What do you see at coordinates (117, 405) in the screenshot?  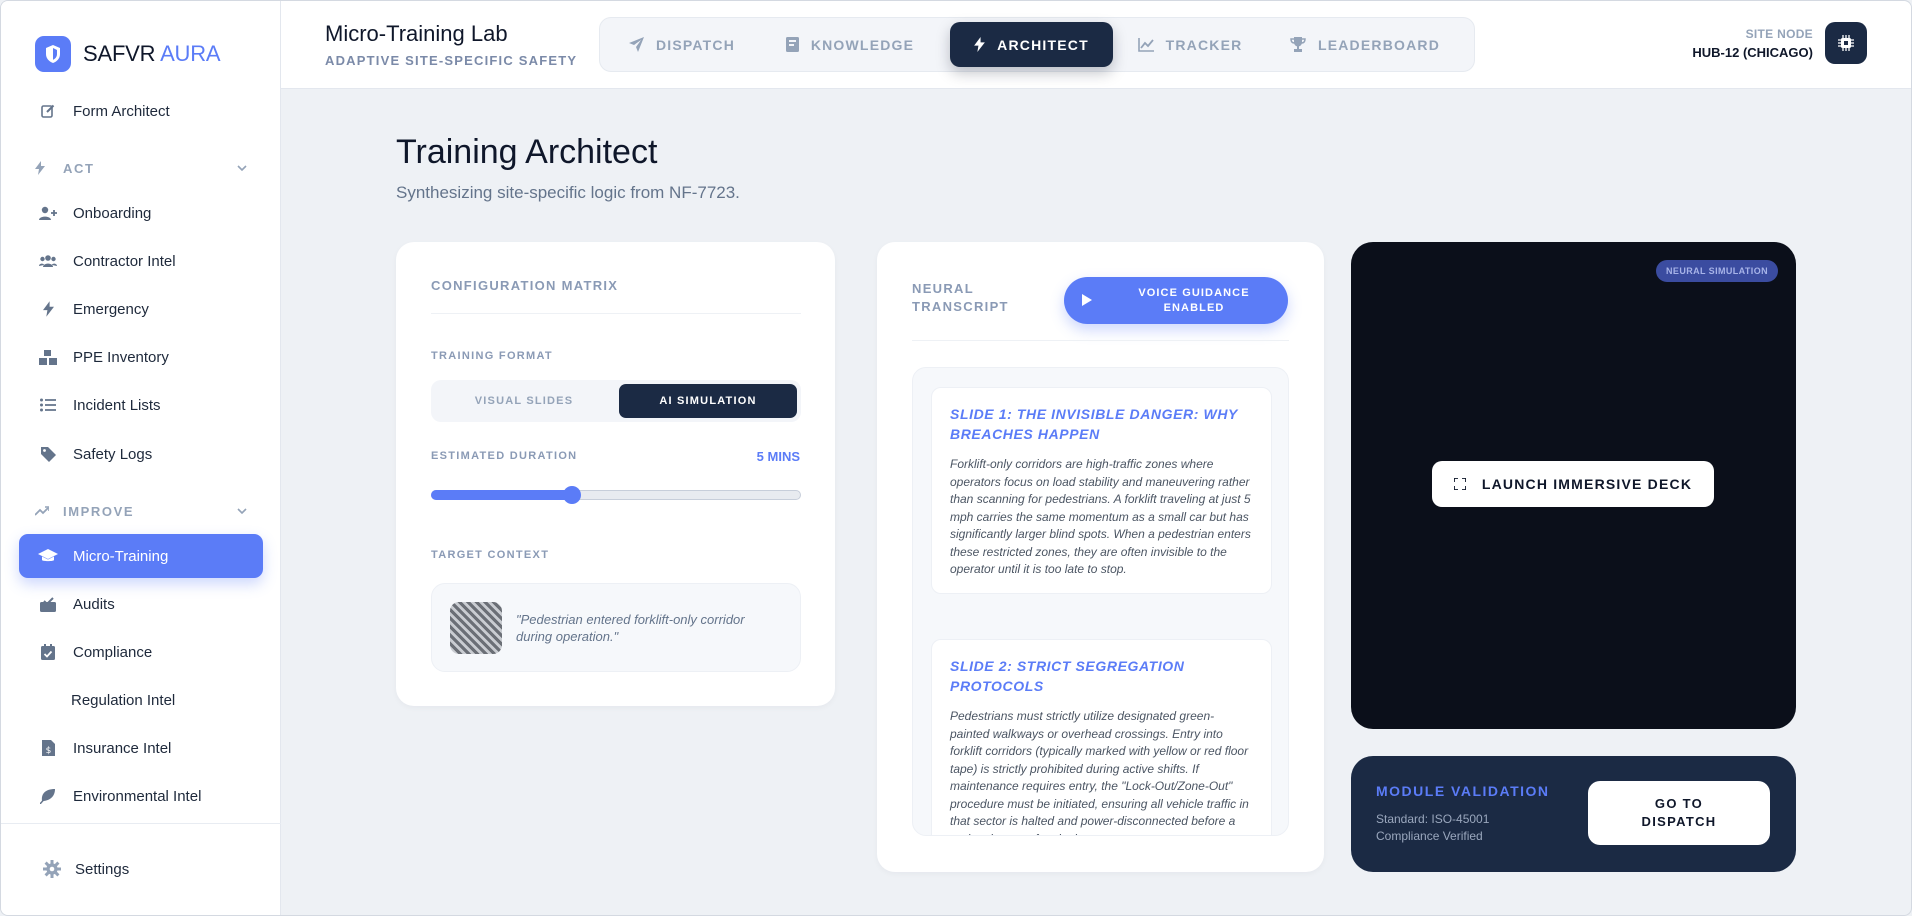 I see `sidebar-item-label: Incident Lists` at bounding box center [117, 405].